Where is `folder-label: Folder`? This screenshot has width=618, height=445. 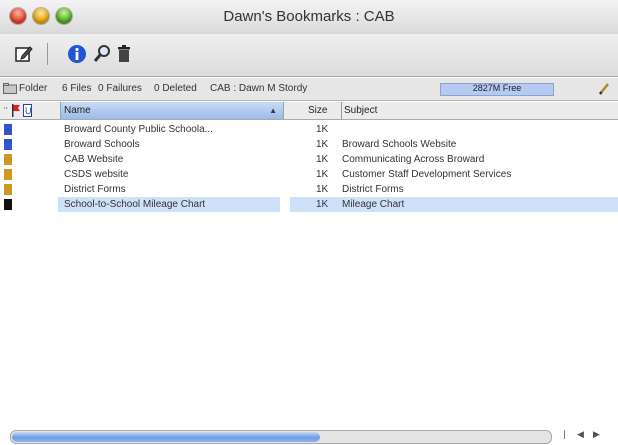
folder-label: Folder is located at coordinates (33, 88).